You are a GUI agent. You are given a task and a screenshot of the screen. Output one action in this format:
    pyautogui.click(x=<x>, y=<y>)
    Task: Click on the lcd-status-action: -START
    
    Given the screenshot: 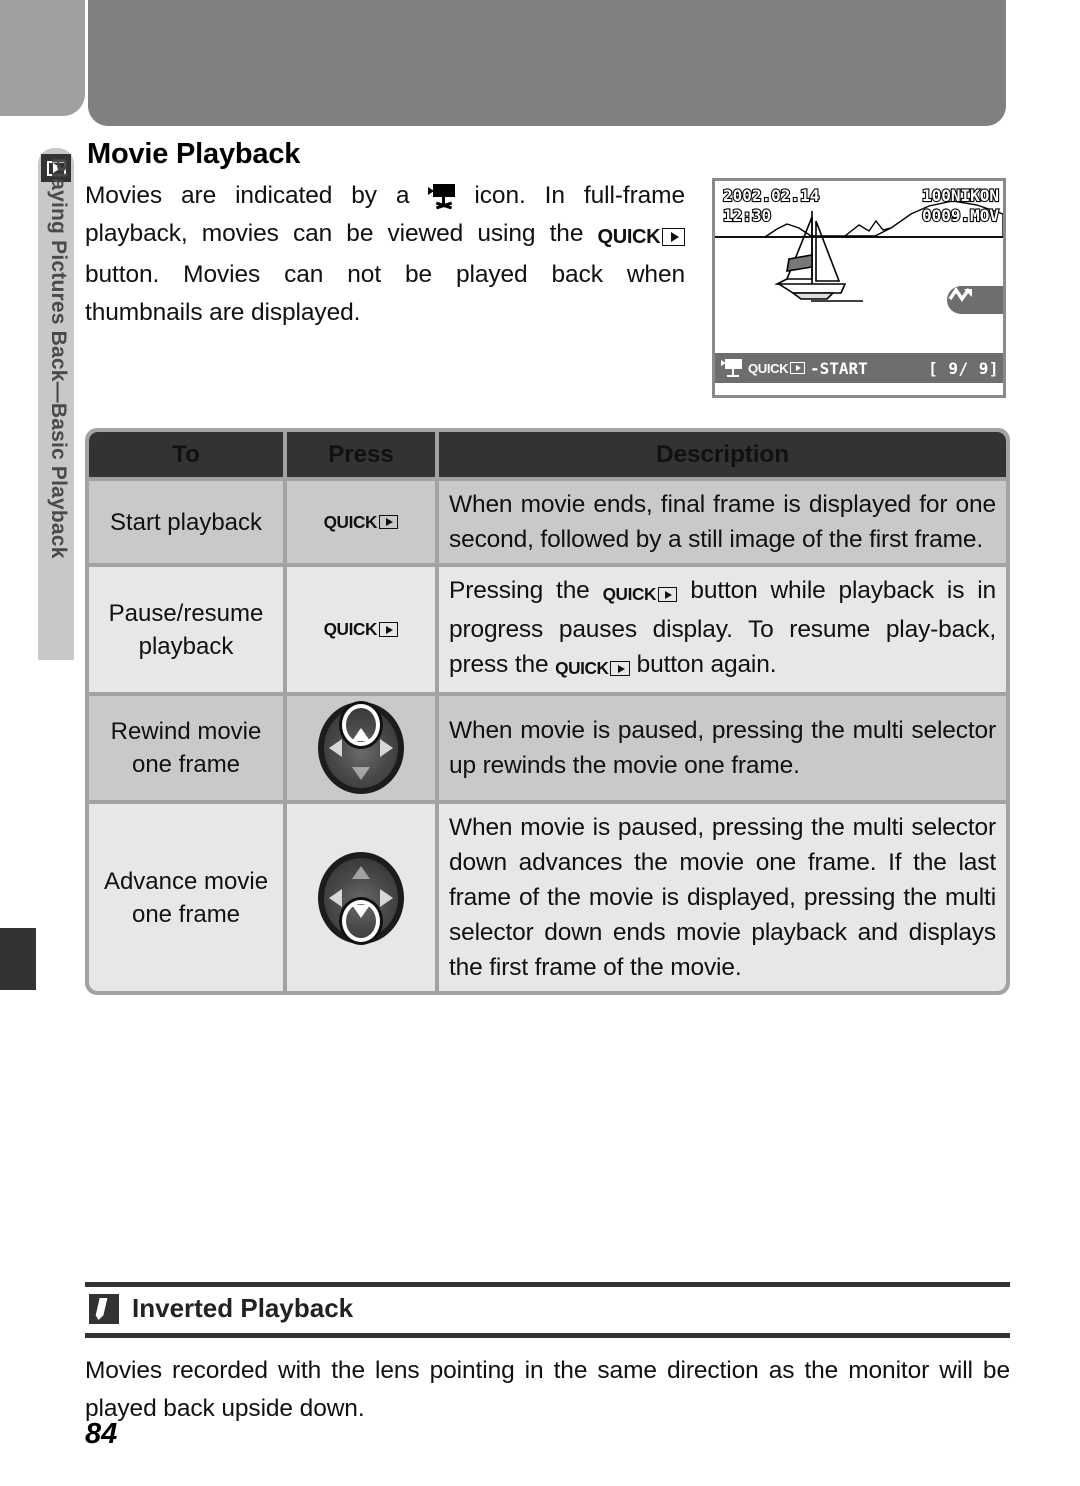 What is the action you would take?
    pyautogui.click(x=838, y=368)
    